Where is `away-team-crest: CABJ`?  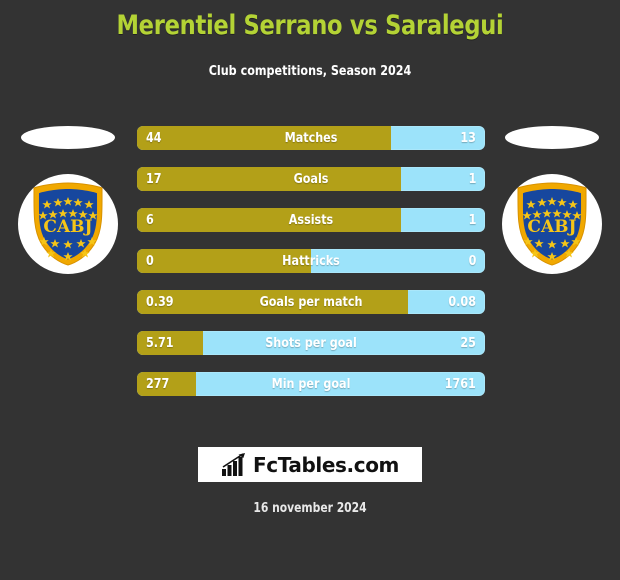 away-team-crest: CABJ is located at coordinates (552, 224).